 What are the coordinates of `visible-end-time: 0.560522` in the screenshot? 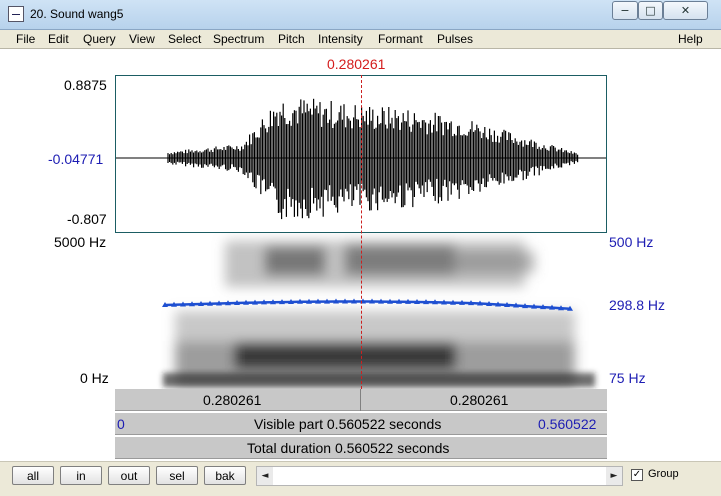 It's located at (567, 424).